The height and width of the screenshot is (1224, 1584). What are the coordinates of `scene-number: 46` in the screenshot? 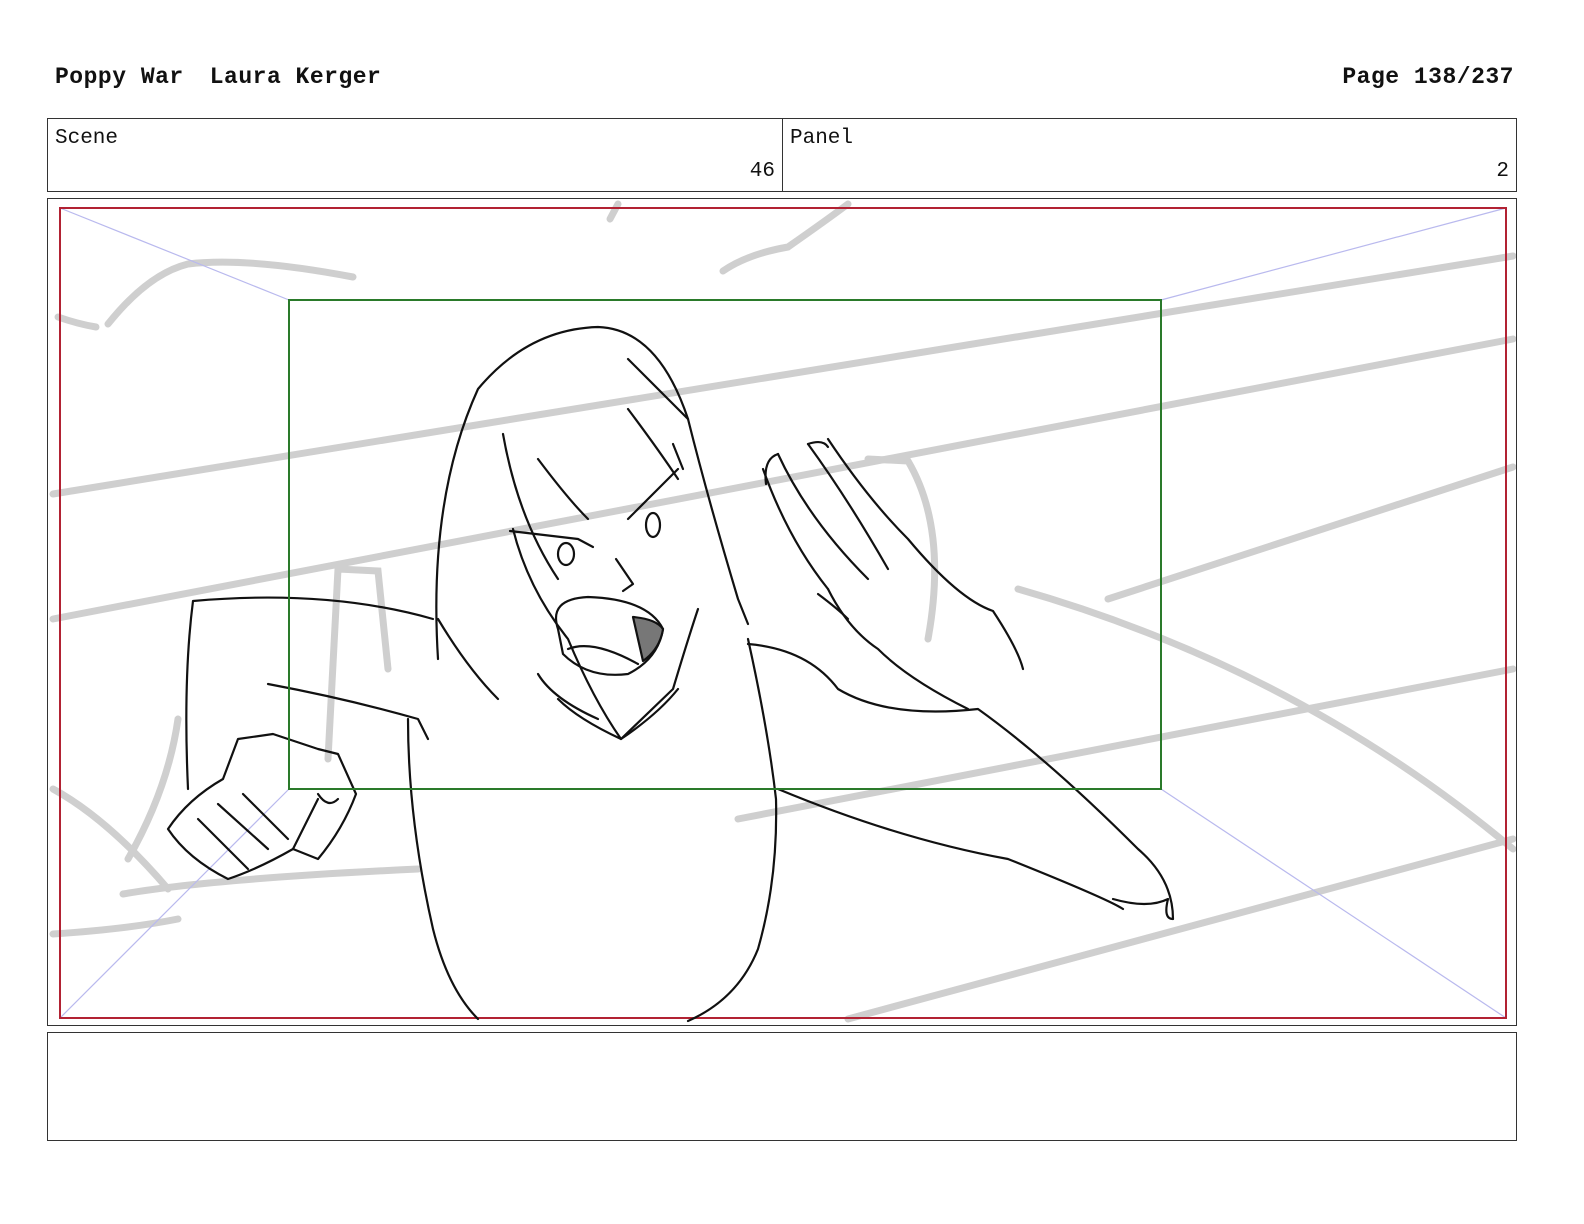 It's located at (762, 171).